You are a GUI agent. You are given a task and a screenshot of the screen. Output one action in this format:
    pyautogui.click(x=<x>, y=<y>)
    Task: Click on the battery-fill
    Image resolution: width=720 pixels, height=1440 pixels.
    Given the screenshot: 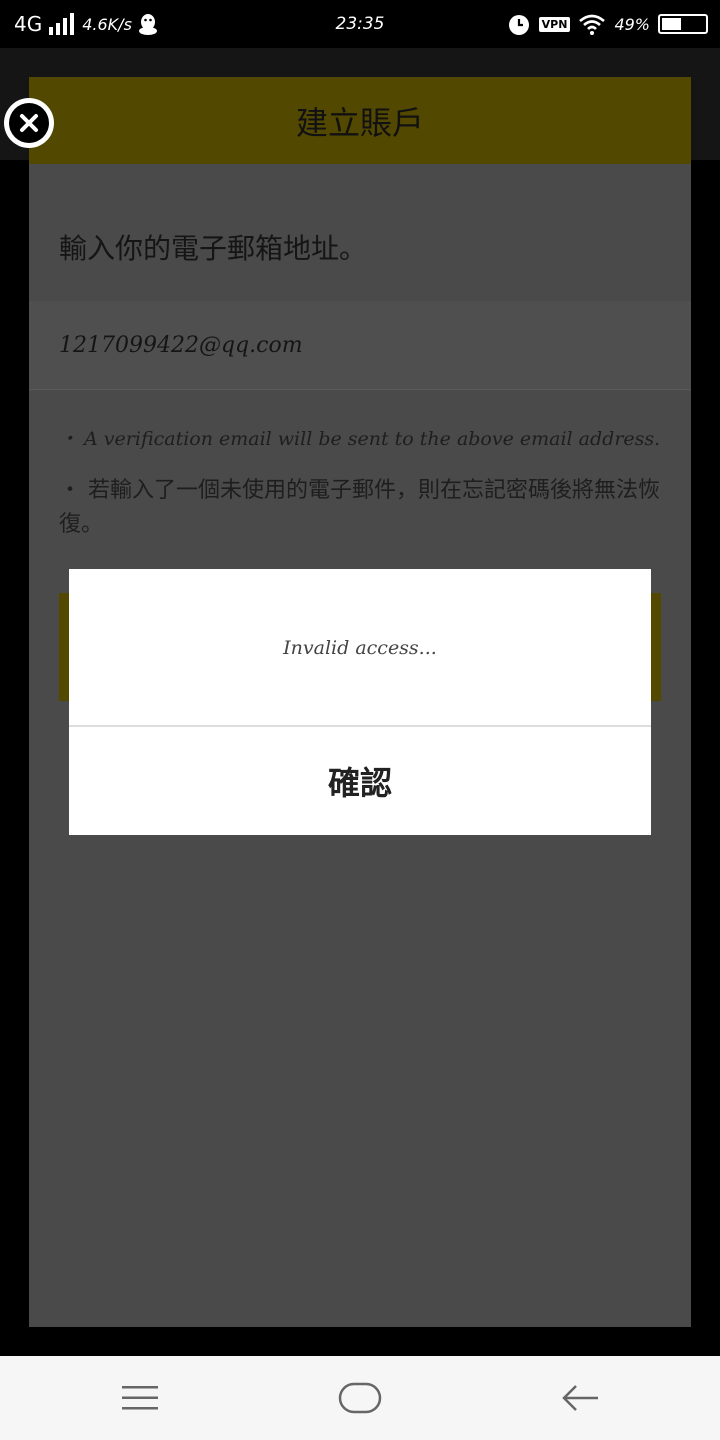 What is the action you would take?
    pyautogui.click(x=671, y=24)
    